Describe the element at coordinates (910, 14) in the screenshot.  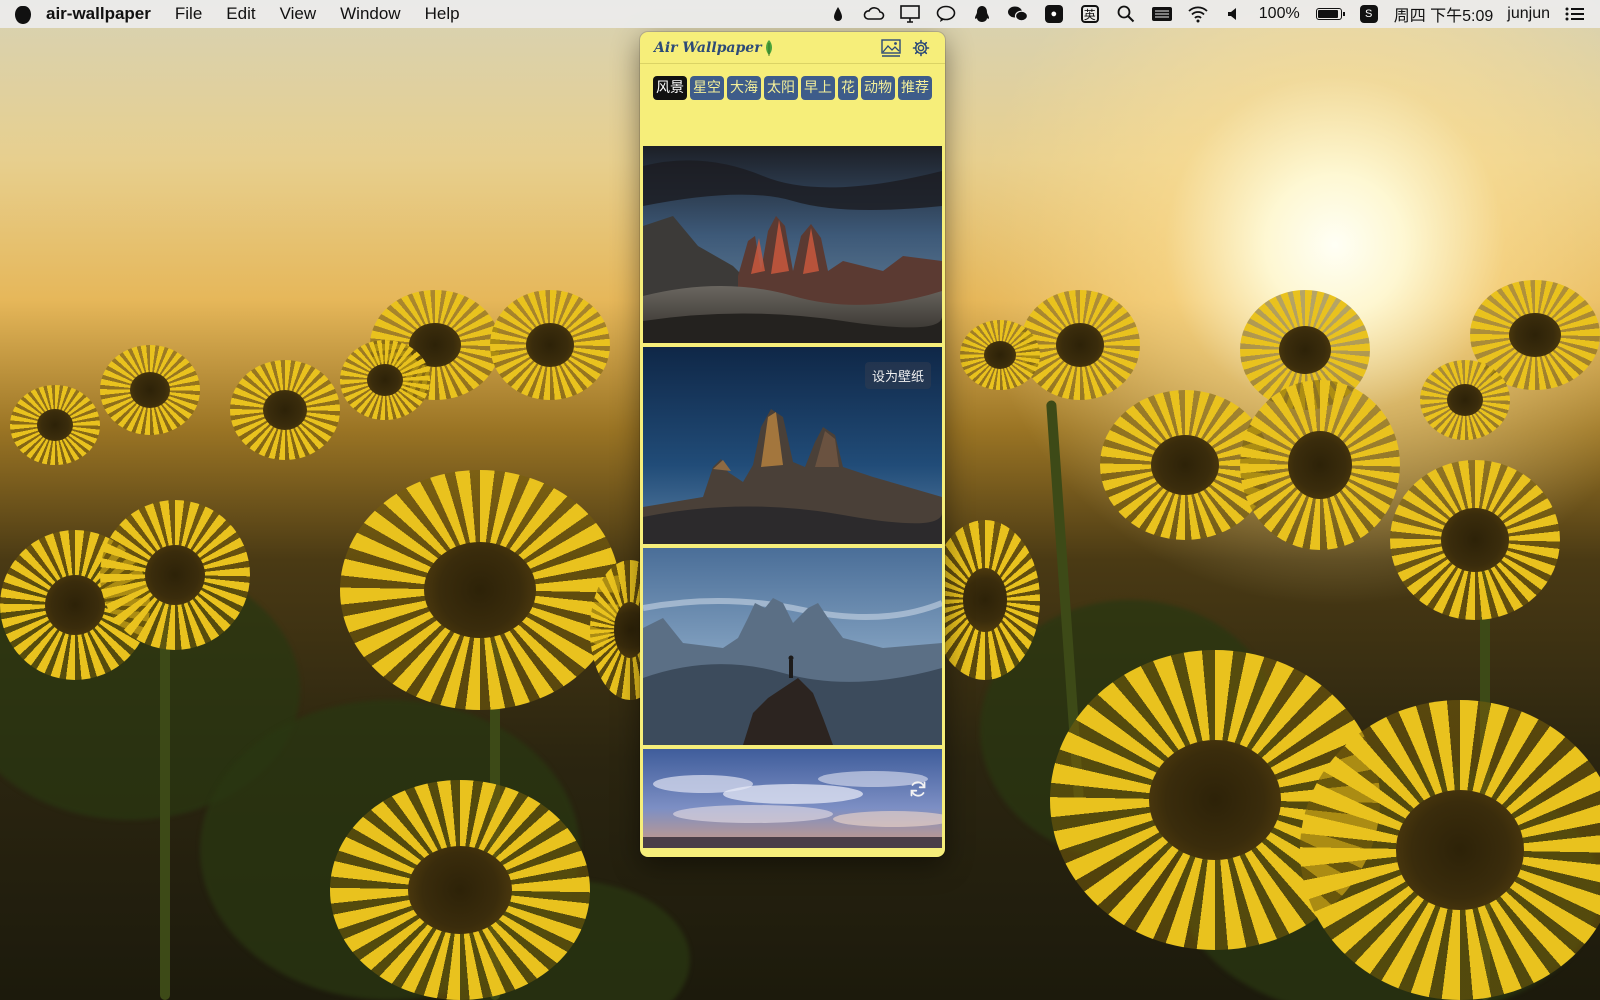
I see `display-icon` at that location.